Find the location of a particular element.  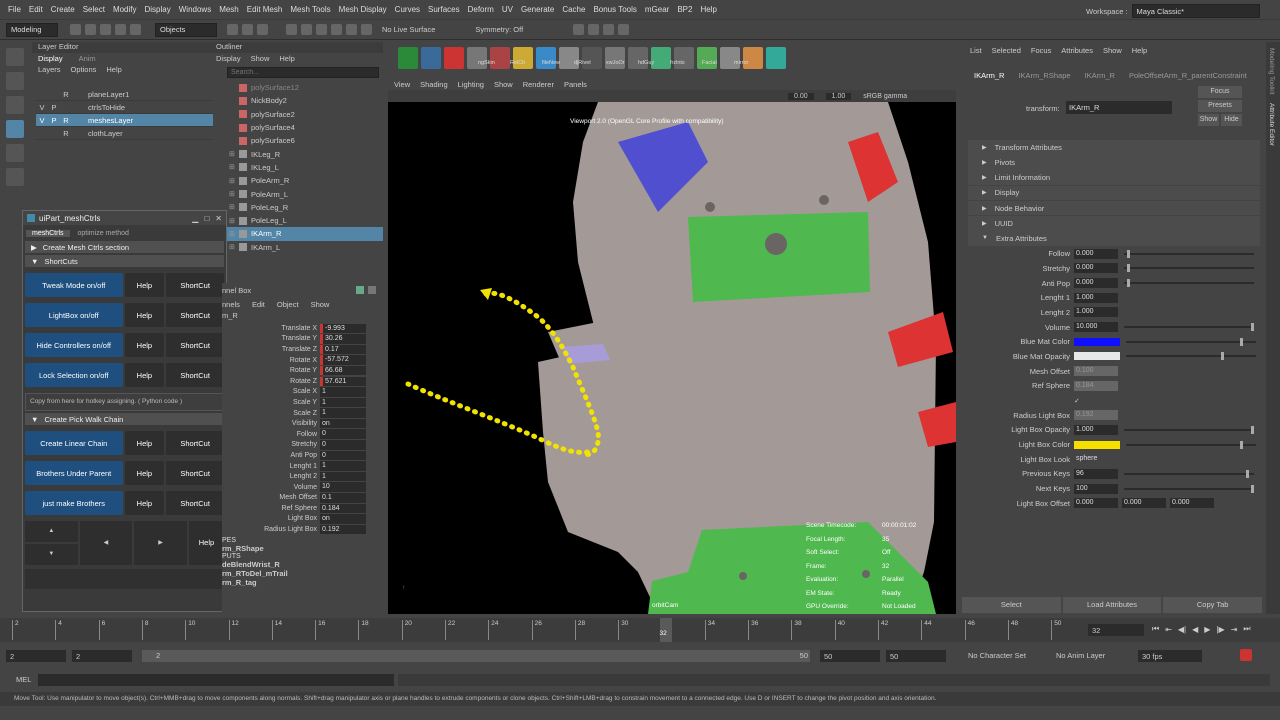

tab-attribute-editor: Attribute Editor is located at coordinates (1271, 124).